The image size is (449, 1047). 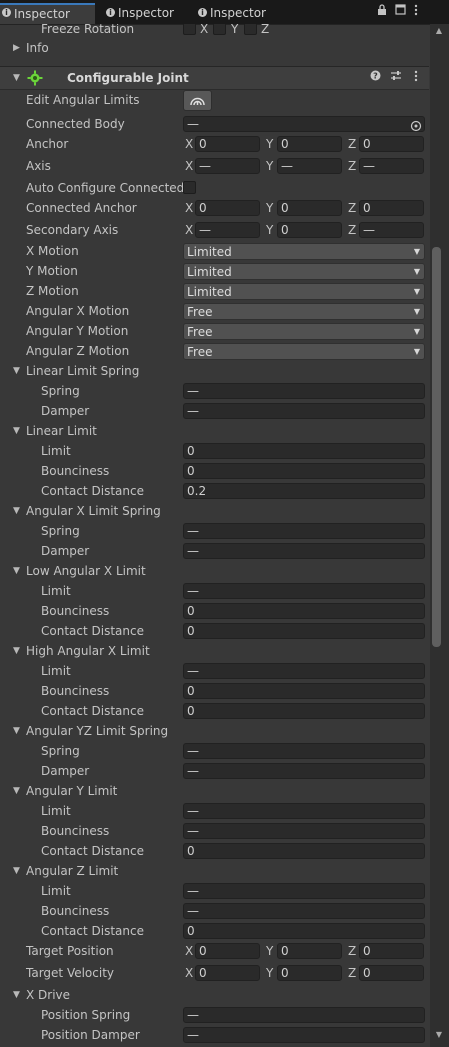 I want to click on freeze-rotation-row: Freeze Rotation X Y Z, so click(x=214, y=31).